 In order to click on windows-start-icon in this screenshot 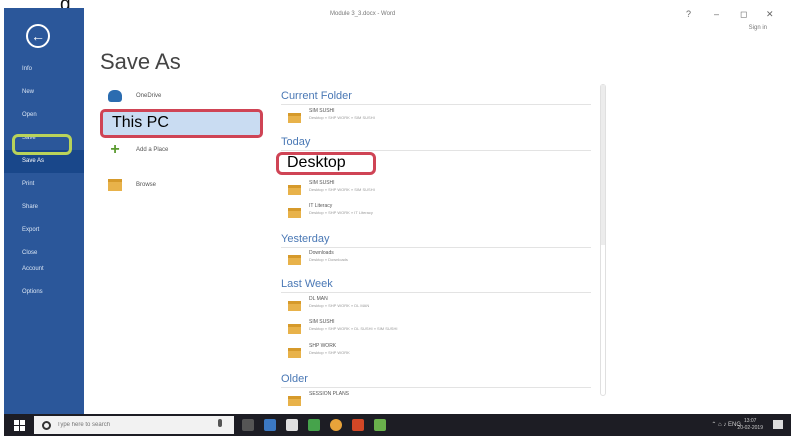, I will do `click(19, 425)`.